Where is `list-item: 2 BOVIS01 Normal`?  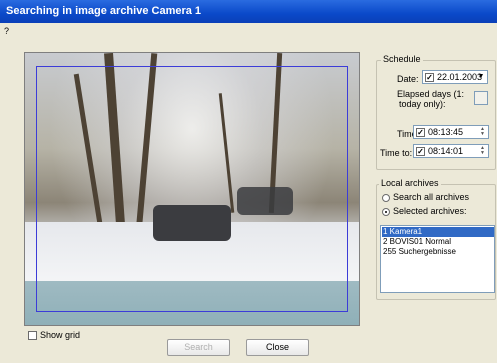
list-item: 2 BOVIS01 Normal is located at coordinates (438, 242).